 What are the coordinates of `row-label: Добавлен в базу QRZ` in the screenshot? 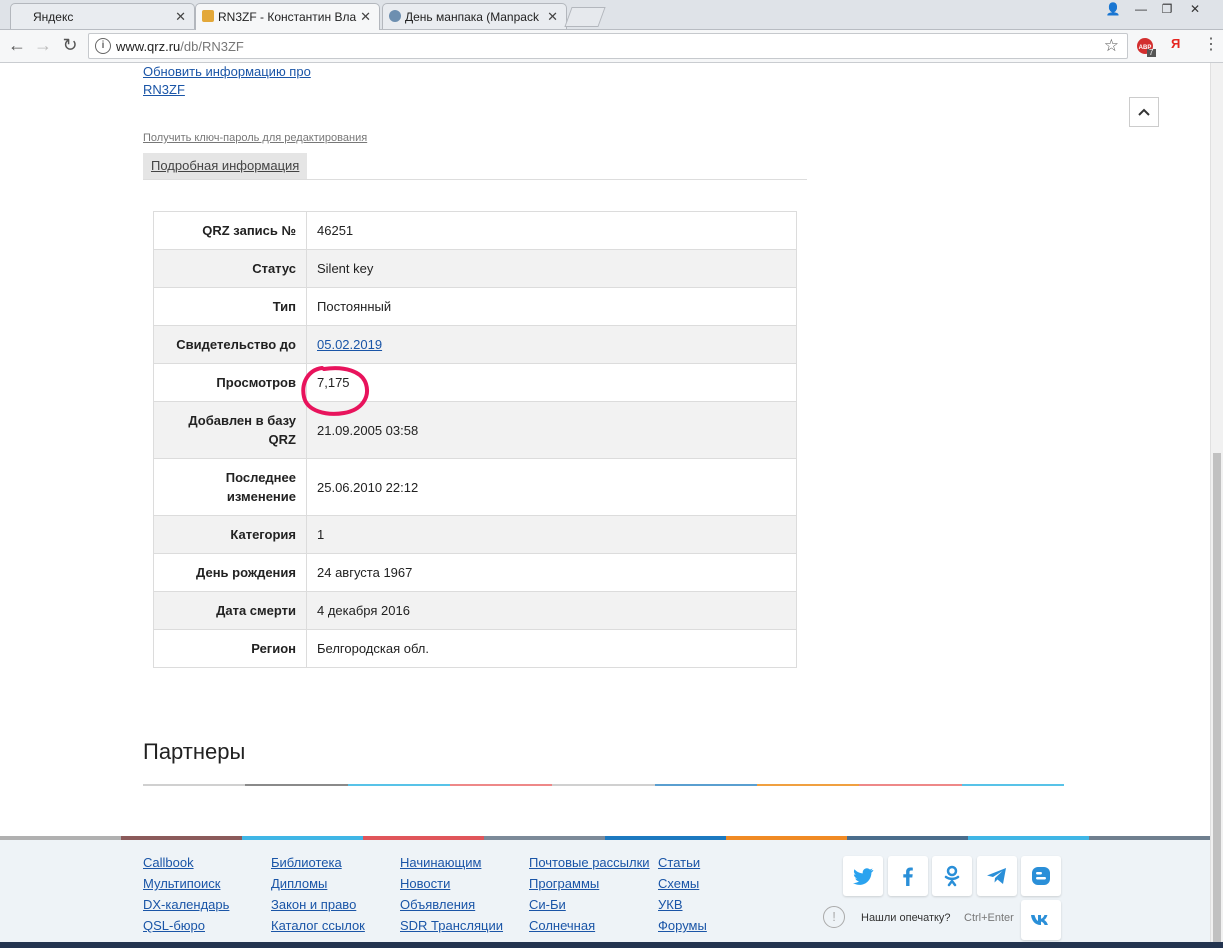 It's located at (230, 430).